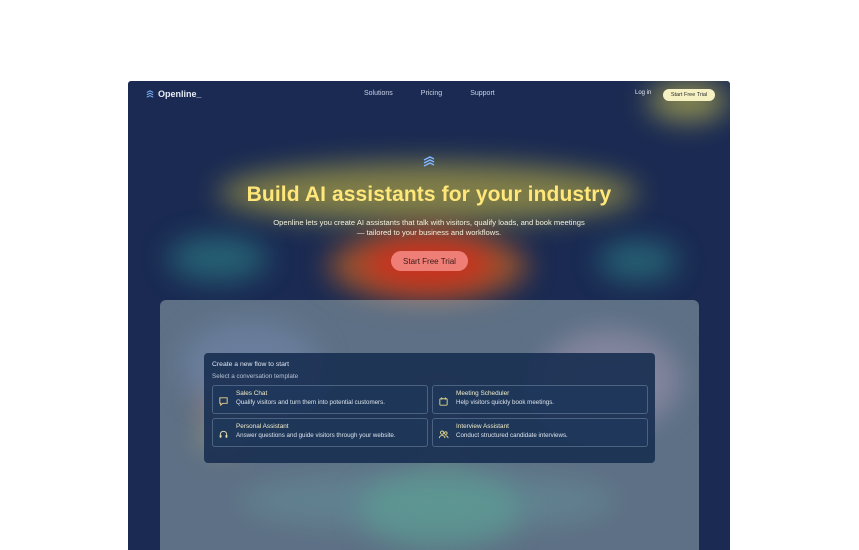 This screenshot has width=859, height=550. What do you see at coordinates (505, 402) in the screenshot?
I see `template-description: Help visitors quickly book meetings.` at bounding box center [505, 402].